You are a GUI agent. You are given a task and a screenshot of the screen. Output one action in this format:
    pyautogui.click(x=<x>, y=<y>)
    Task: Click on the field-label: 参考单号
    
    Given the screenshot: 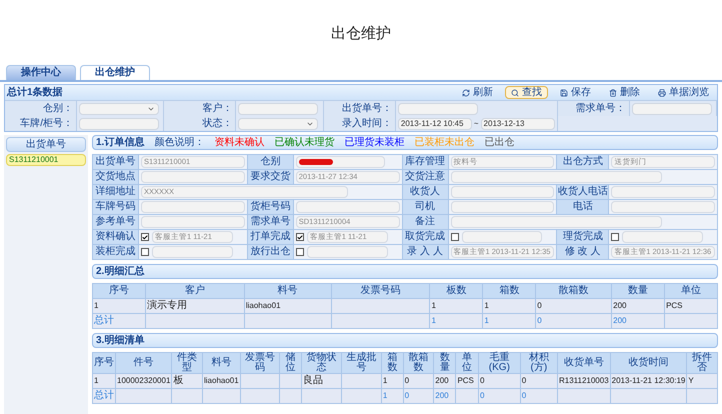 What is the action you would take?
    pyautogui.click(x=116, y=222)
    